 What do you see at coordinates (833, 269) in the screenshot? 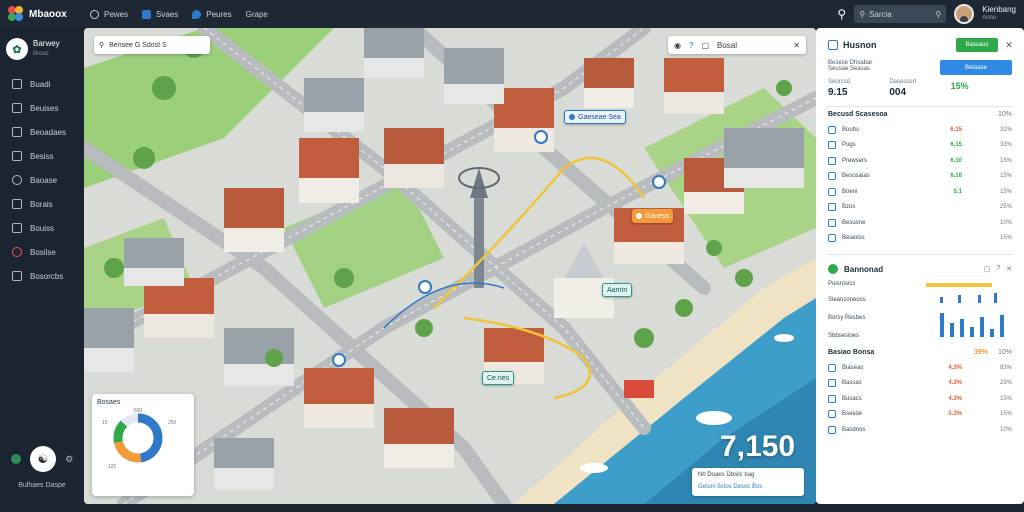
I see `status-icon` at bounding box center [833, 269].